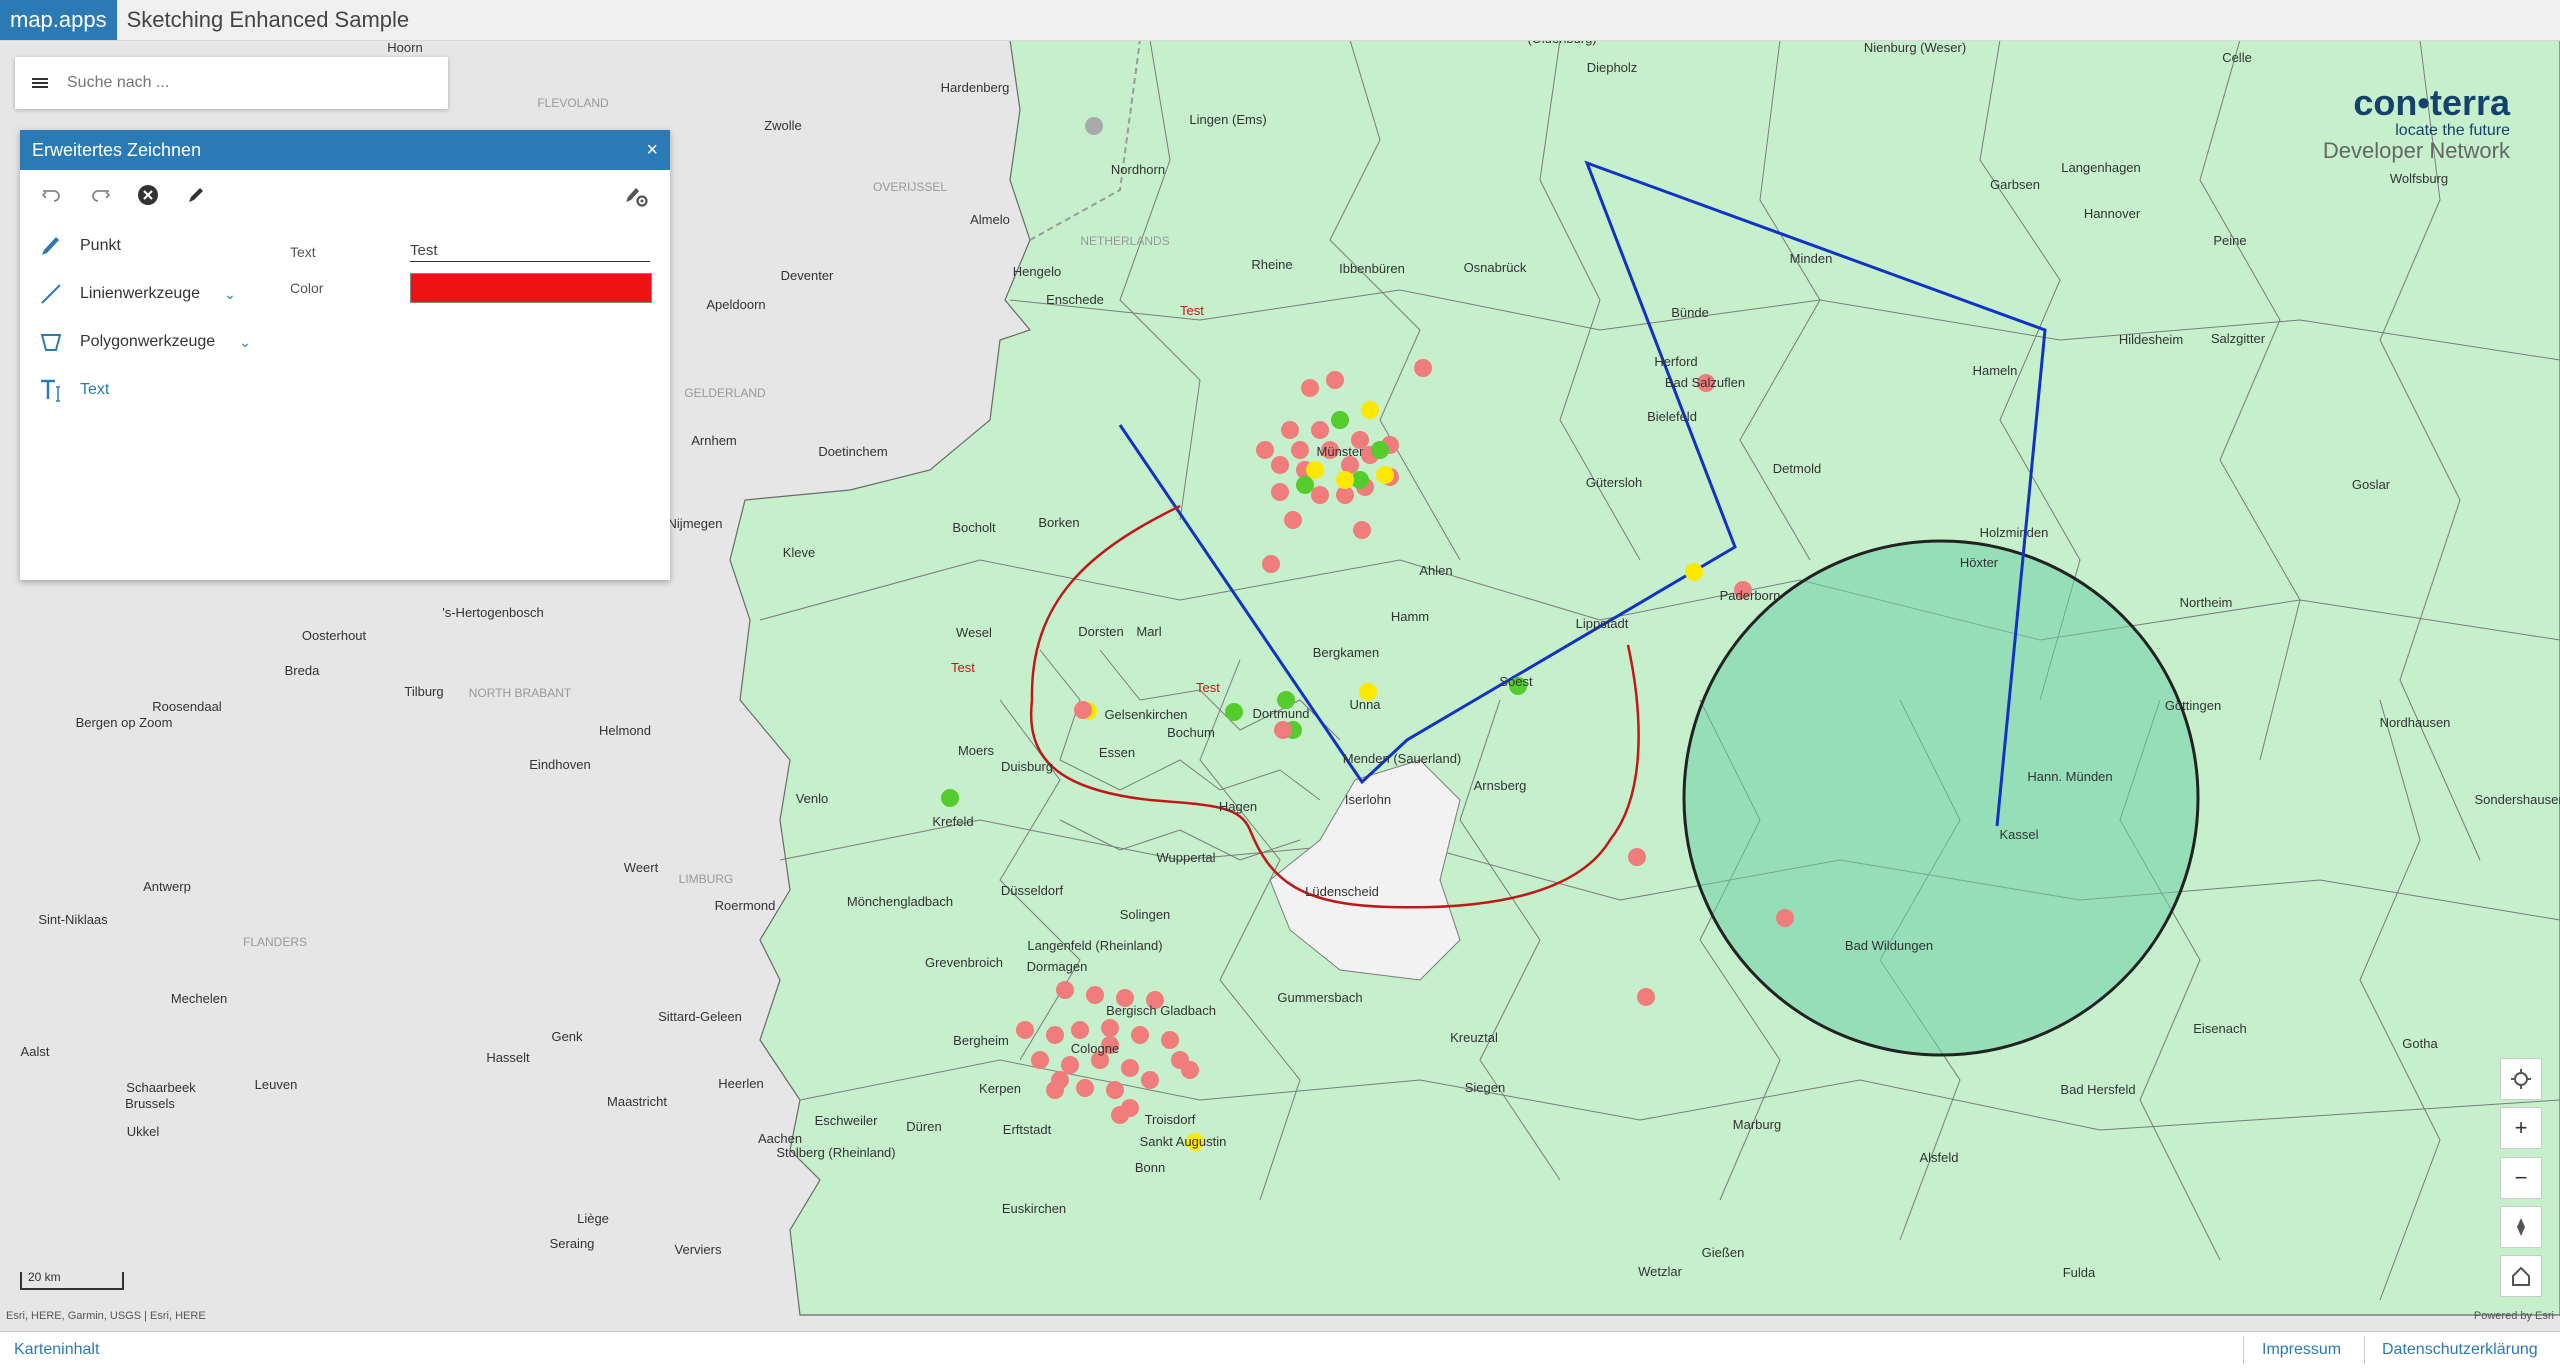  I want to click on search-box, so click(231, 83).